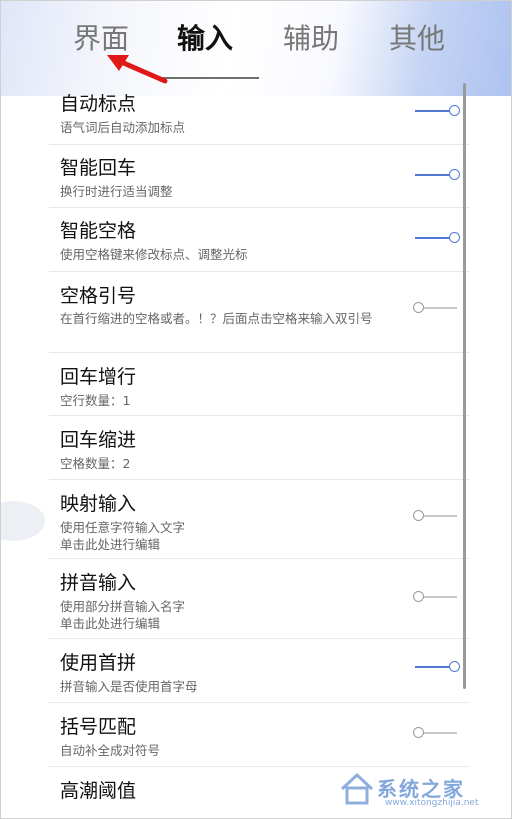  I want to click on setting-title: 映射输入, so click(98, 504).